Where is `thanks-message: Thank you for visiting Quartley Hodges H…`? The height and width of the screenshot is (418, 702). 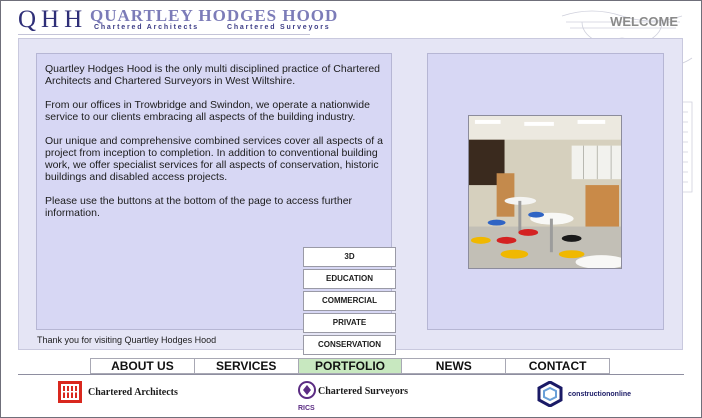 thanks-message: Thank you for visiting Quartley Hodges H… is located at coordinates (127, 340).